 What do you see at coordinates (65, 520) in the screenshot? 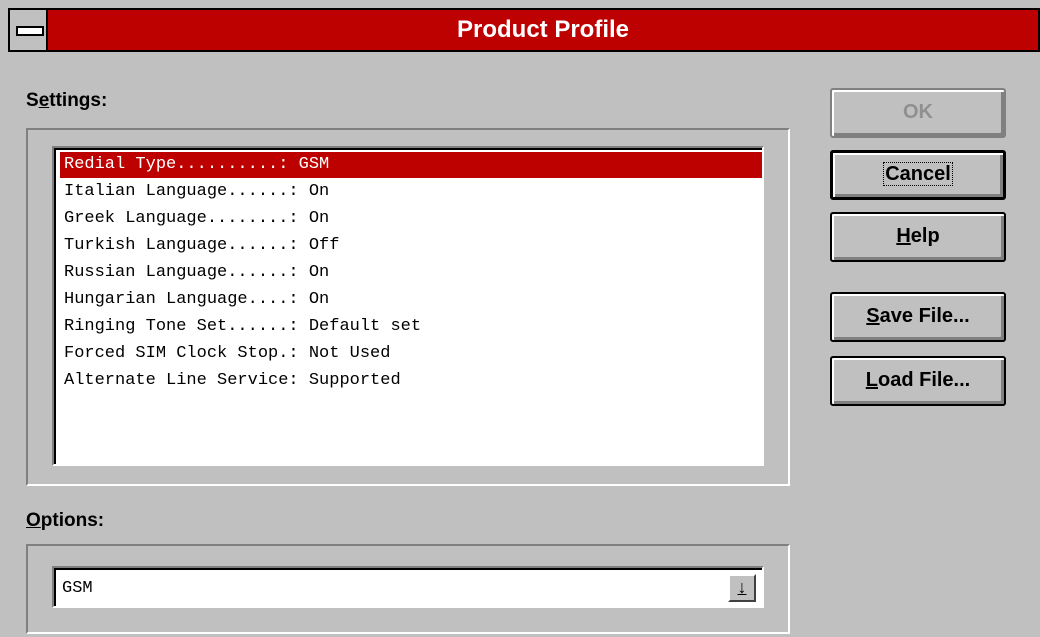
I see `options-label: Options:` at bounding box center [65, 520].